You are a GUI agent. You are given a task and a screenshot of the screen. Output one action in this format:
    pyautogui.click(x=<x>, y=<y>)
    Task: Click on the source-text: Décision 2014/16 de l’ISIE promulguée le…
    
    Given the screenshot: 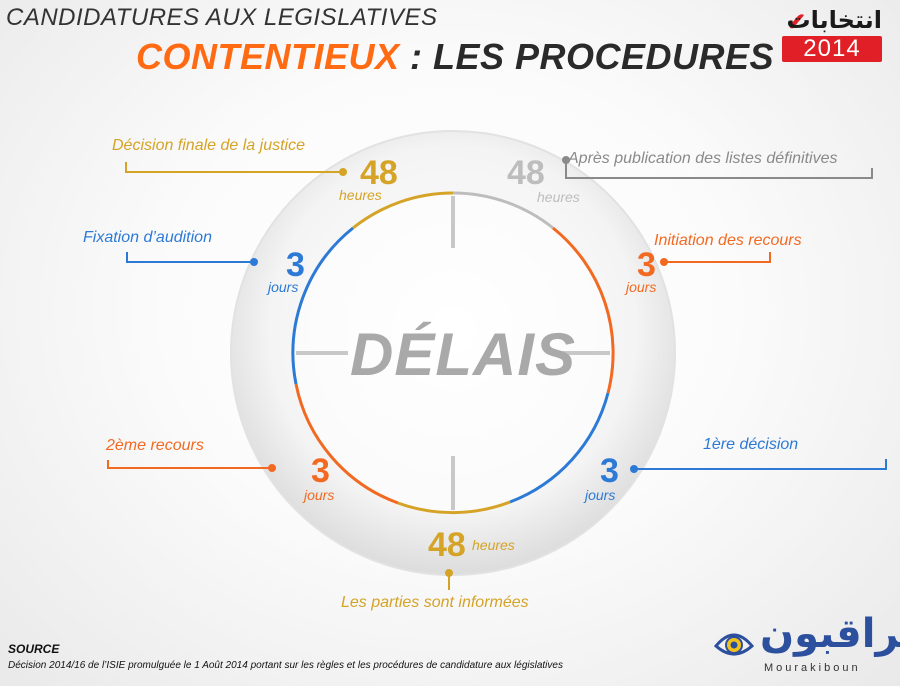 What is the action you would take?
    pyautogui.click(x=285, y=665)
    